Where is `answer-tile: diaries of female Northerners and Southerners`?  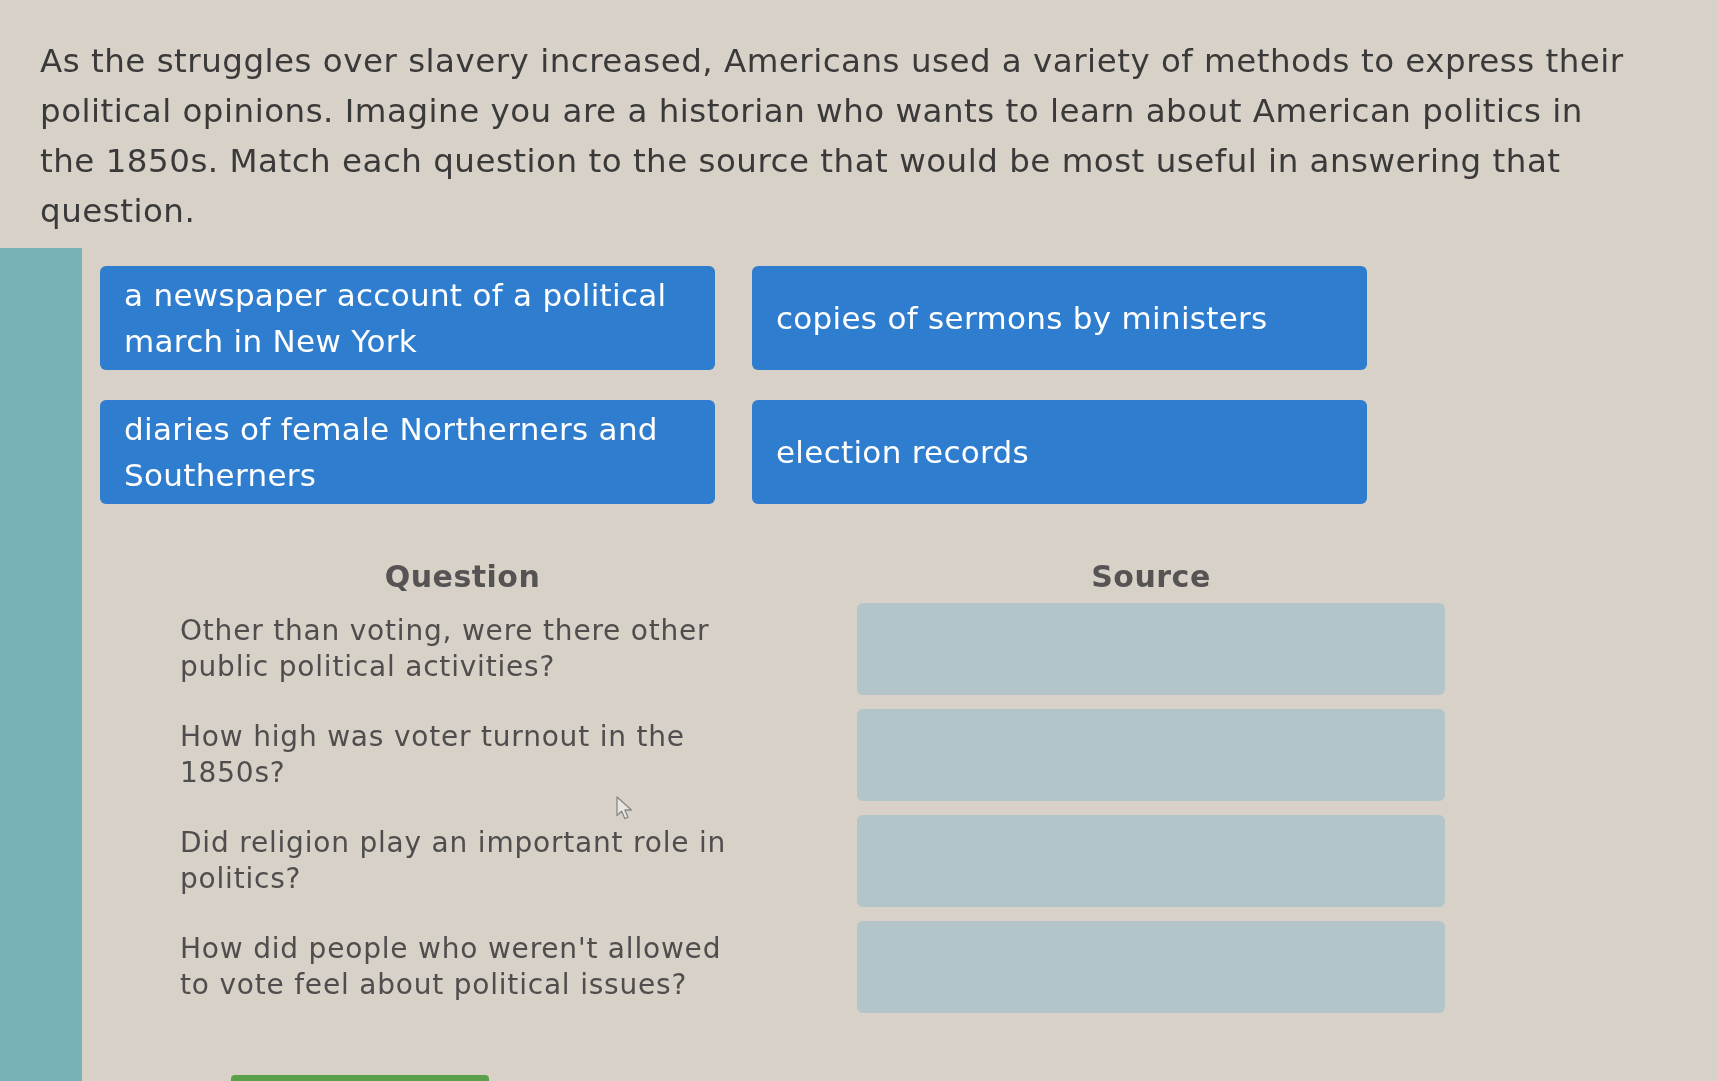
answer-tile: diaries of female Northerners and Southerners is located at coordinates (407, 452).